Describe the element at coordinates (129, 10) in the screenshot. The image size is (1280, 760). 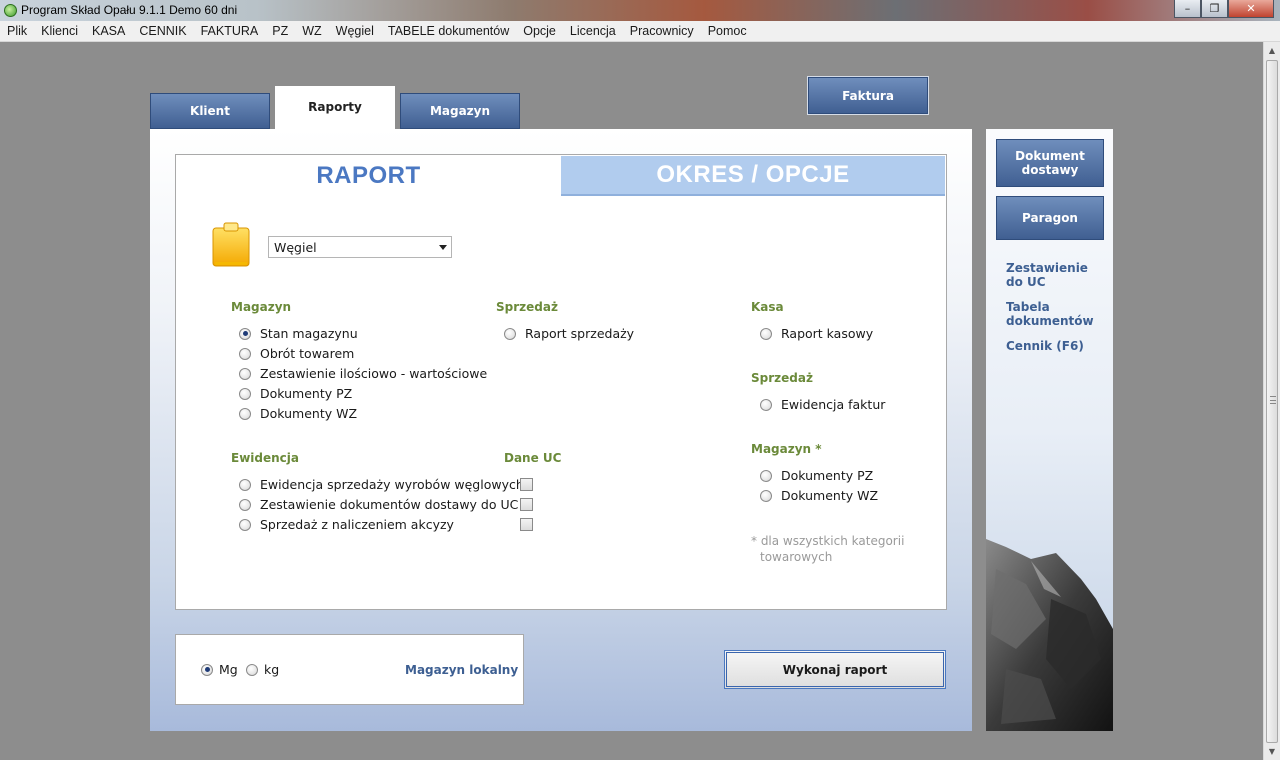
I see `window-title: Program Skład Opału 9.1.1 Demo 60 dni` at that location.